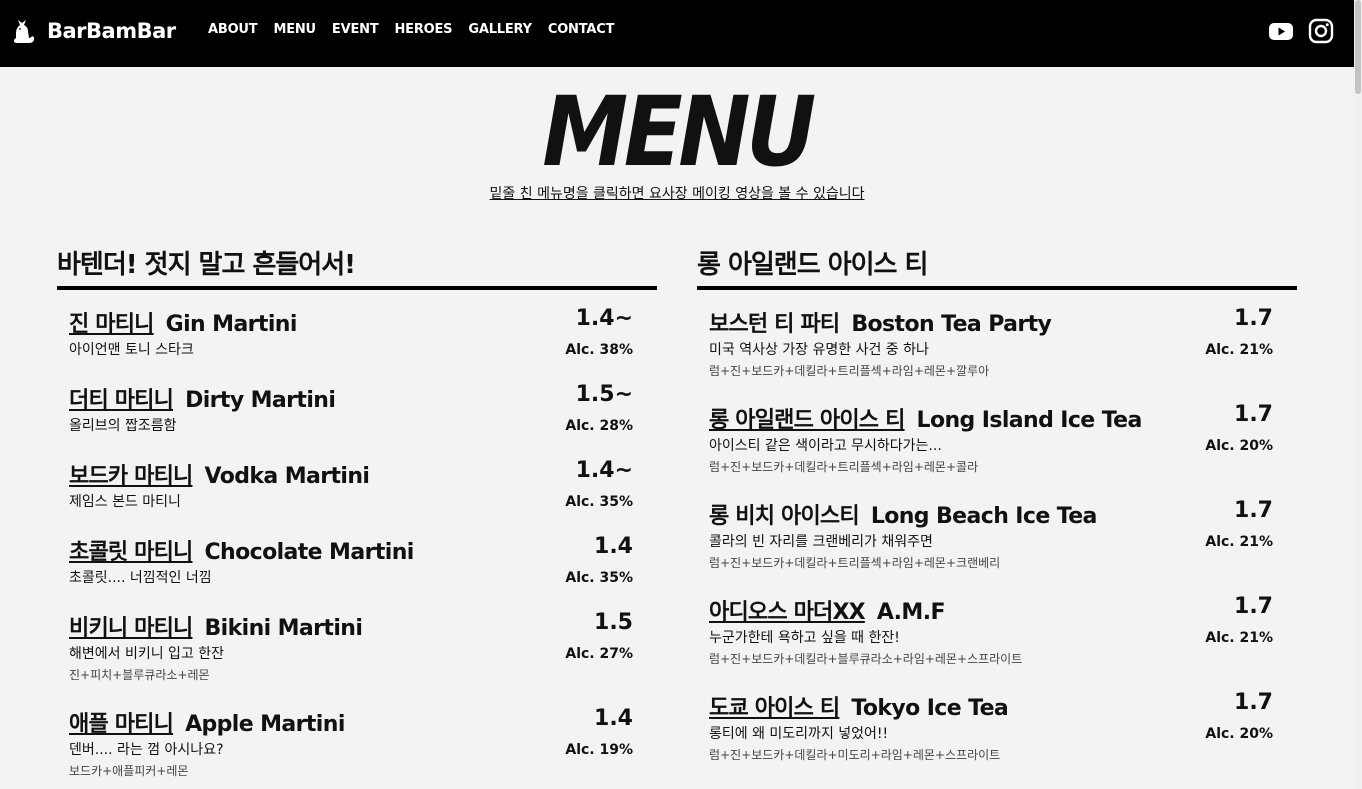 This screenshot has height=789, width=1362. Describe the element at coordinates (260, 400) in the screenshot. I see `menu-item-name-en: Dirty Martini` at that location.